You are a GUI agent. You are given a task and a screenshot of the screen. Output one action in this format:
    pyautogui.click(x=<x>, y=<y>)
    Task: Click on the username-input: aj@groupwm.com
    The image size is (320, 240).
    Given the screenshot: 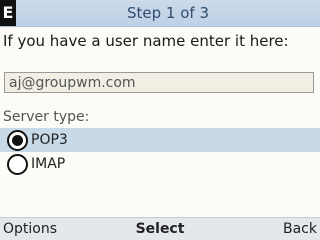 What is the action you would take?
    pyautogui.click(x=159, y=82)
    